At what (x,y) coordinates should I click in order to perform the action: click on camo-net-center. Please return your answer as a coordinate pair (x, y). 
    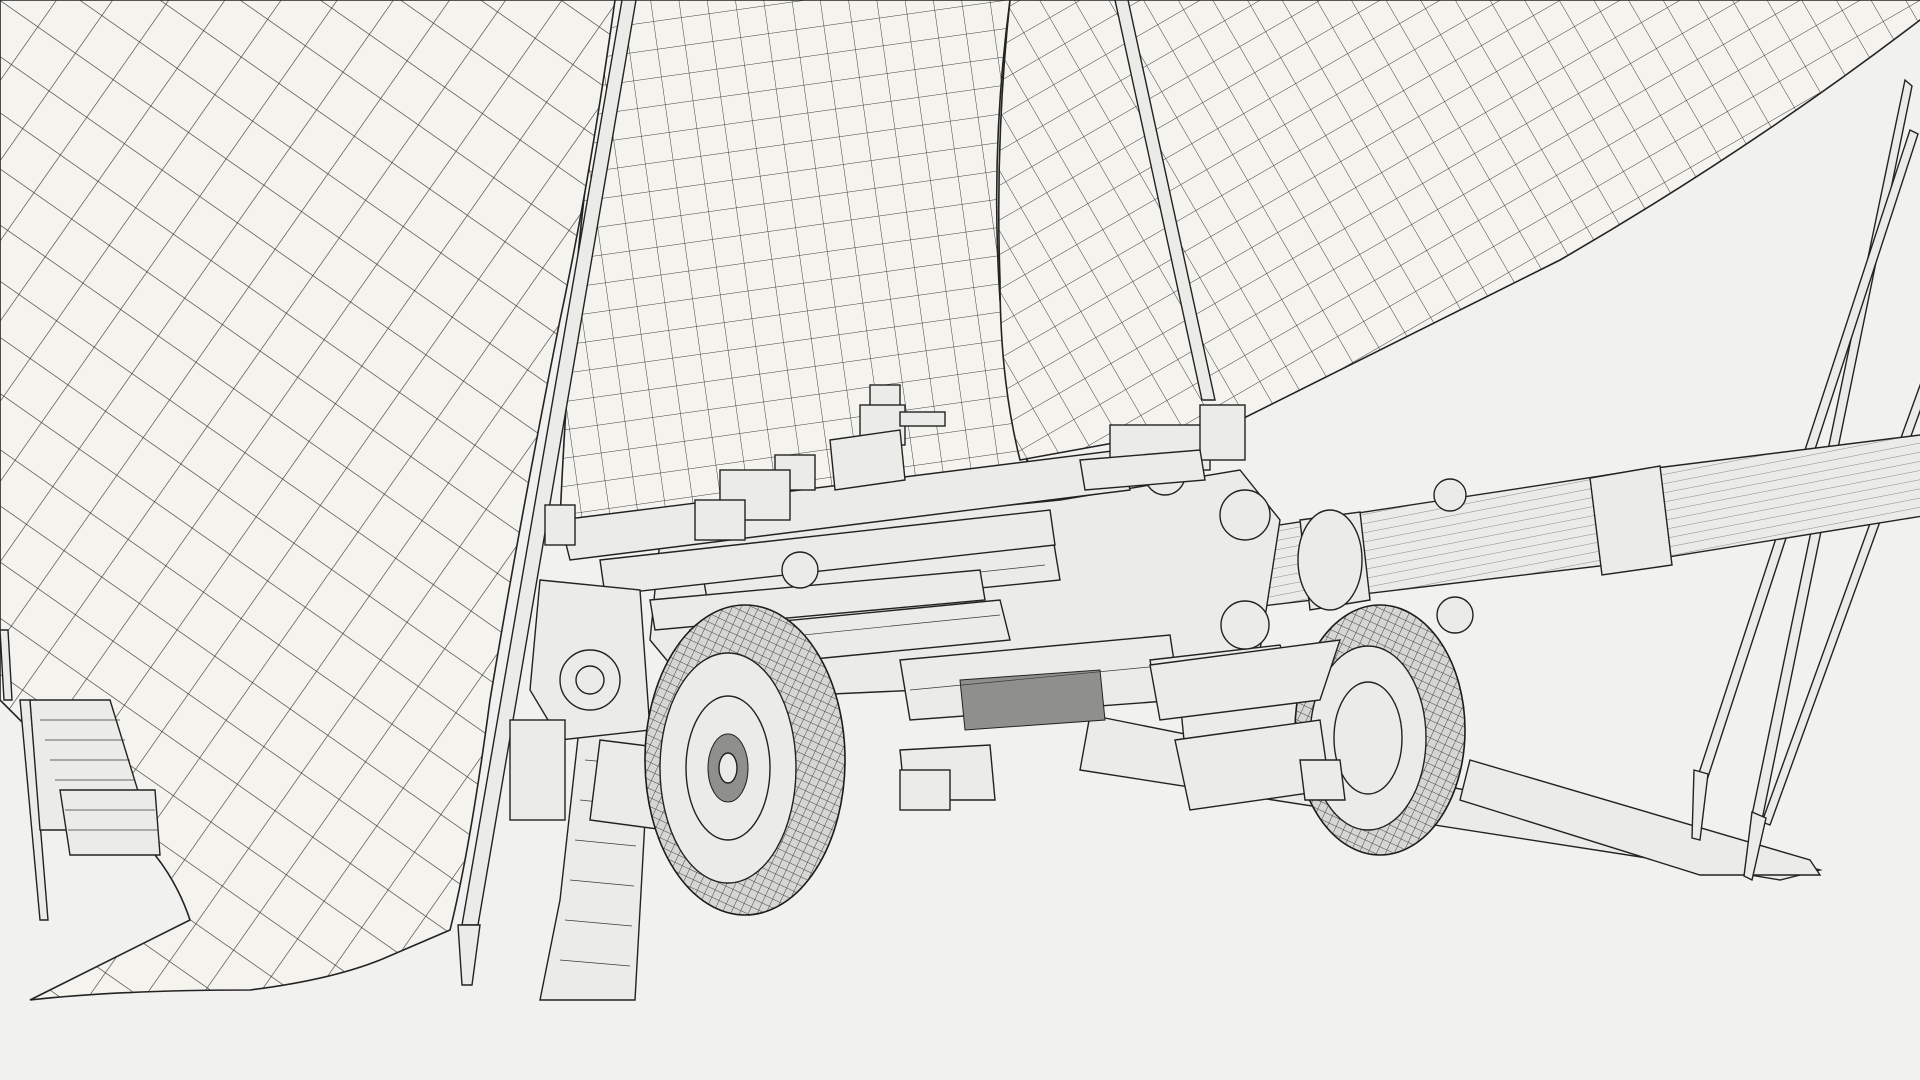
    Looking at the image, I should click on (795, 260).